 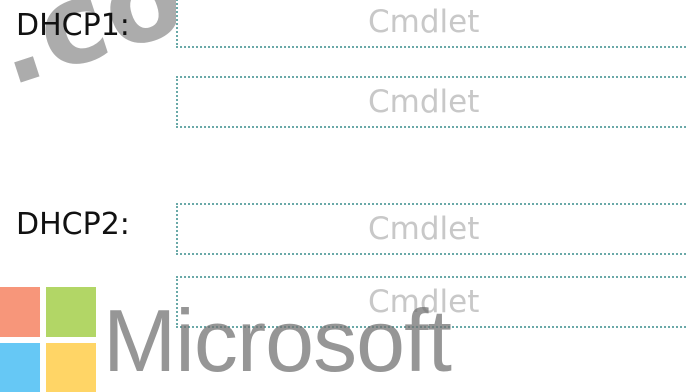 What do you see at coordinates (71, 367) in the screenshot?
I see `logo-square-yellow` at bounding box center [71, 367].